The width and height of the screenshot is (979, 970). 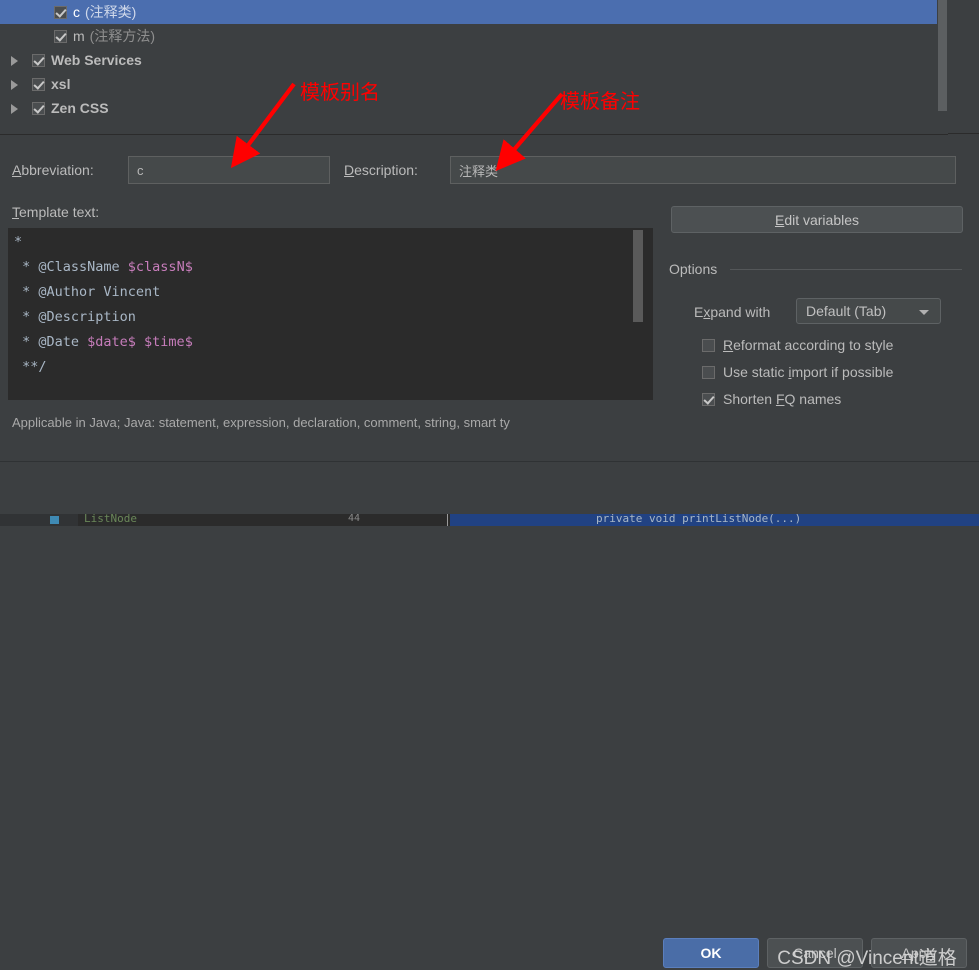 I want to click on description-input: 注释类, so click(x=703, y=170).